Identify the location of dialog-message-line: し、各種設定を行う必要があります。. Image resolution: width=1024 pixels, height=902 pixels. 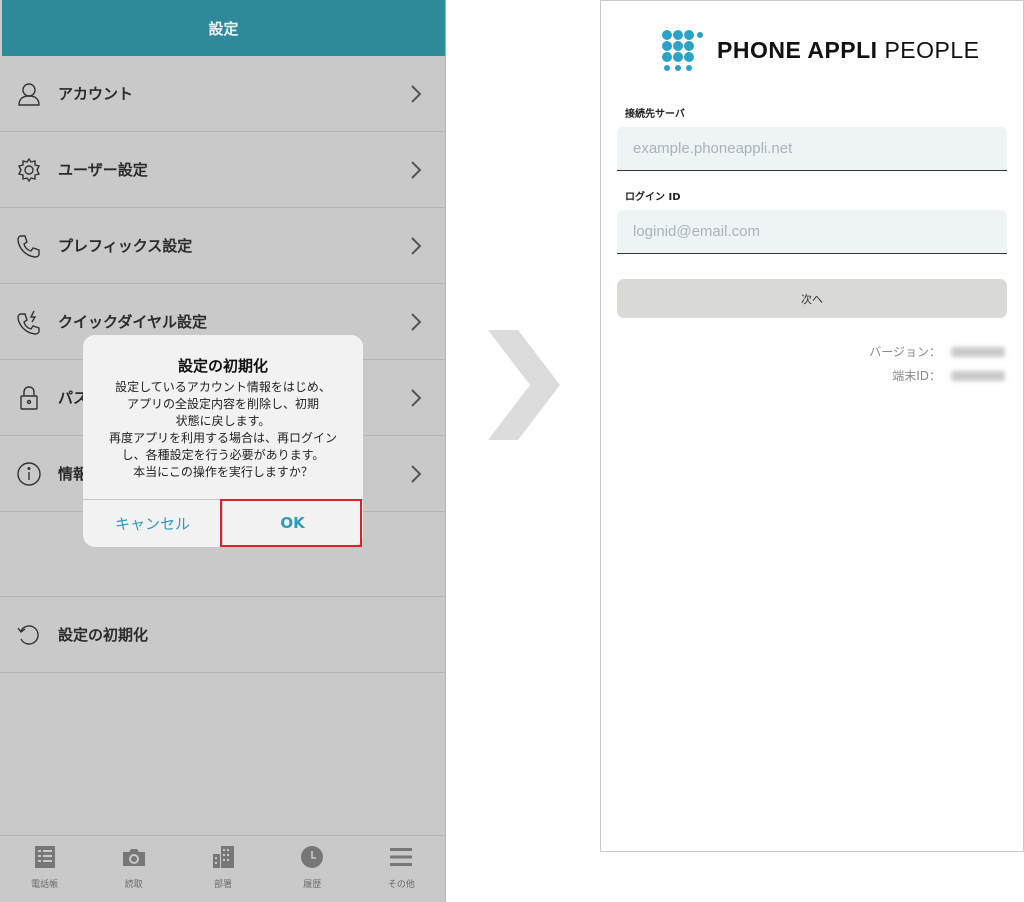
(223, 455).